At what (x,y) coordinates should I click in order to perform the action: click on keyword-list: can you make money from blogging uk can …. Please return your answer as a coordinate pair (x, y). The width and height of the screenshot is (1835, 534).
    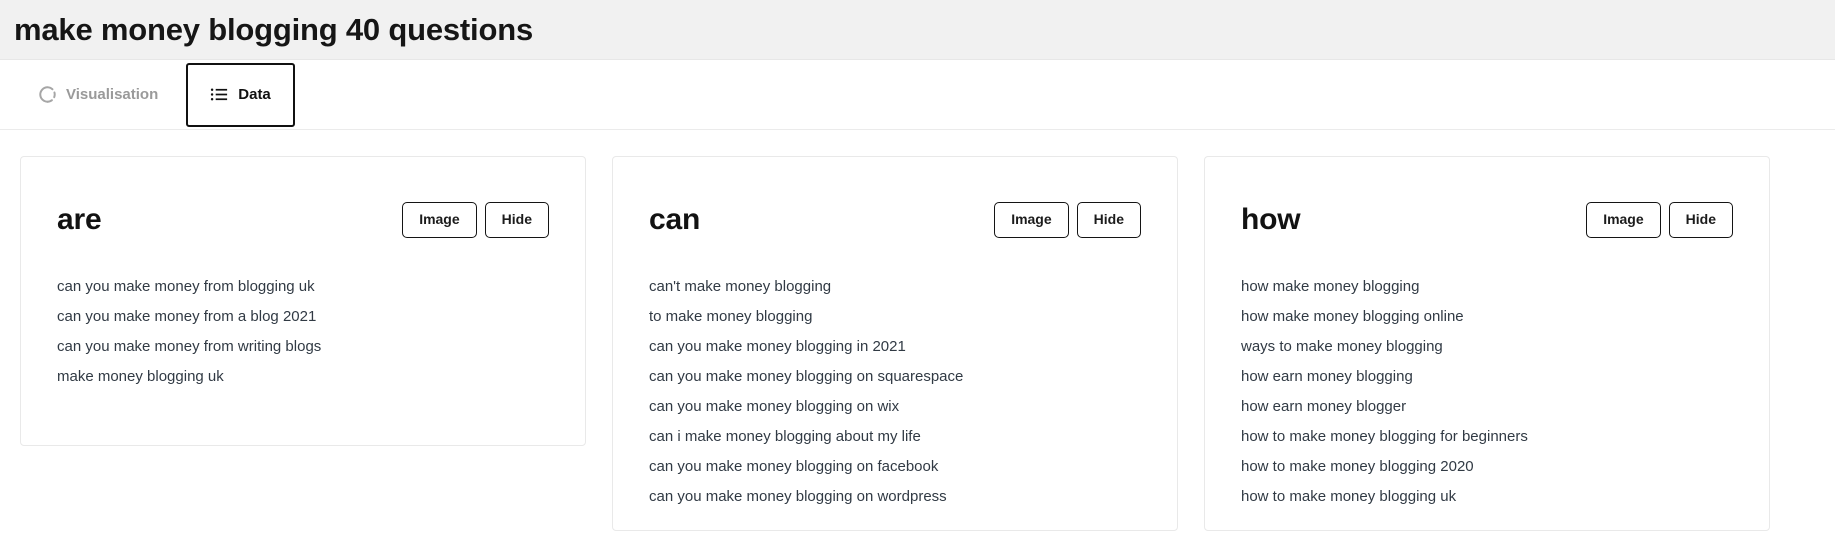
    Looking at the image, I should click on (303, 331).